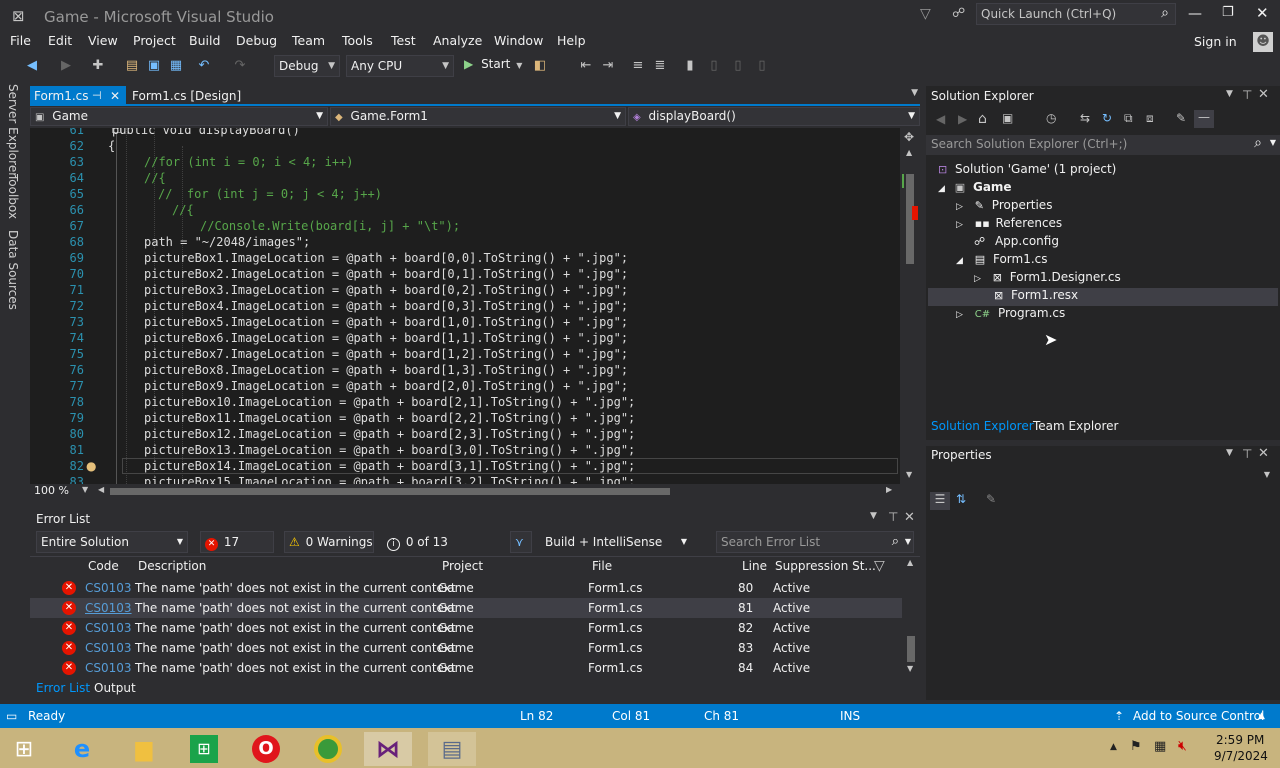 The image size is (1280, 768). I want to click on restore-button: ❐, so click(1230, 12).